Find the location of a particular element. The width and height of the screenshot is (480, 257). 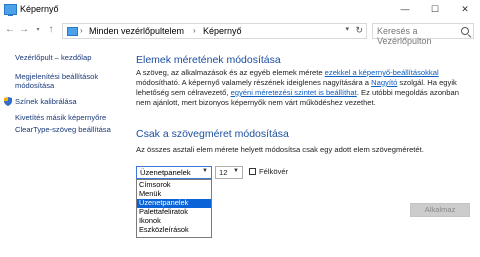

up-arrow-icon: ↑ is located at coordinates (51, 30).